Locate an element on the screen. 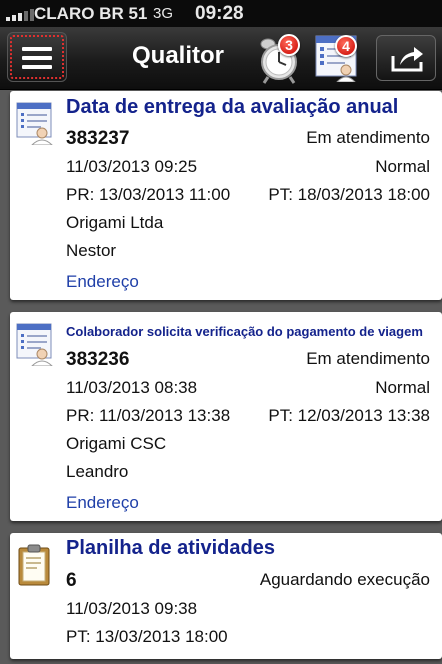  alarm-button: 3 is located at coordinates (281, 58).